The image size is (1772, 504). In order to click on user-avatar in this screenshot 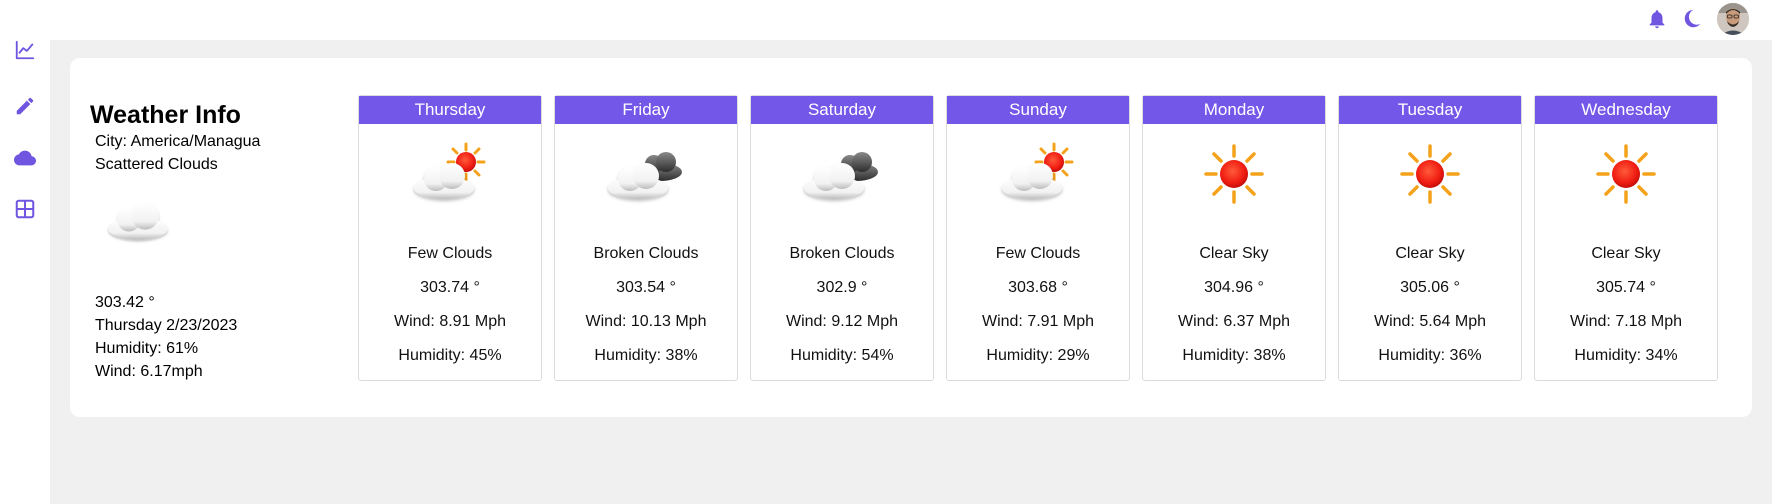, I will do `click(1733, 19)`.